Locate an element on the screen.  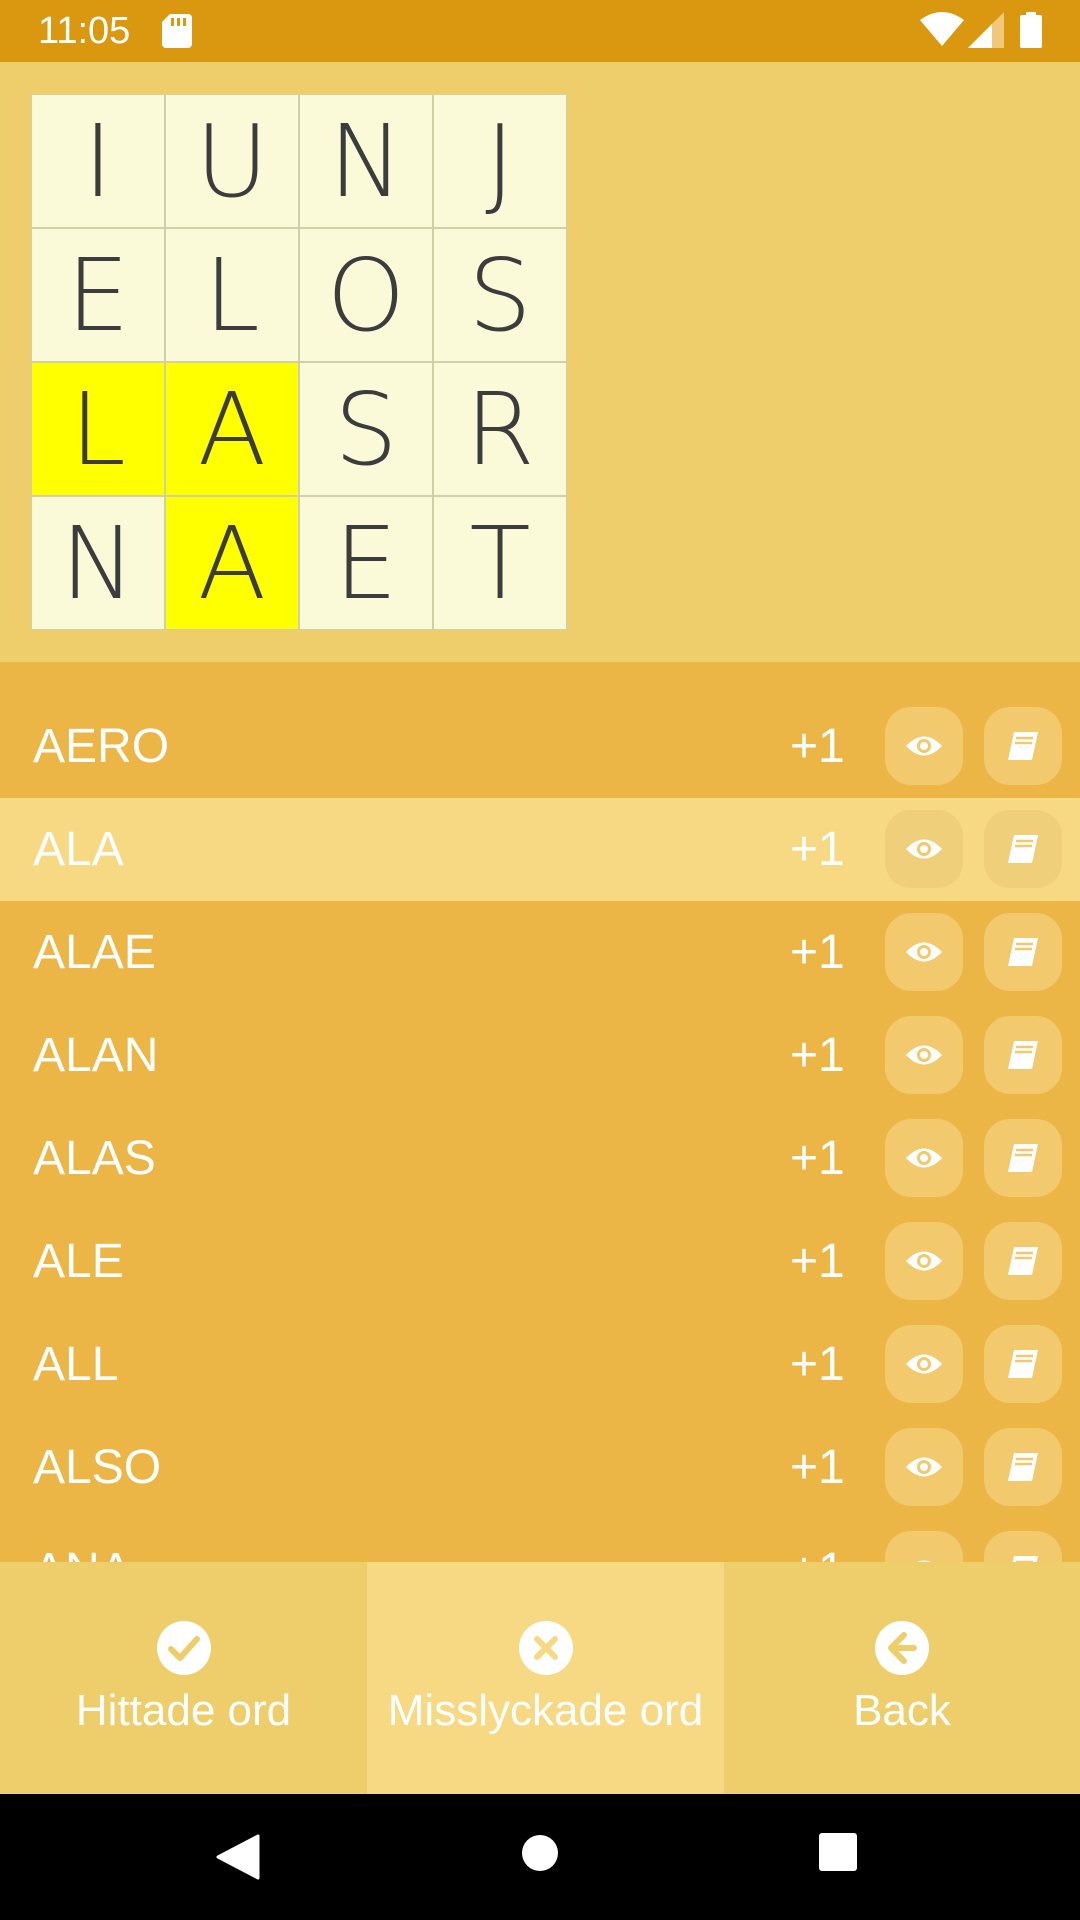
word-label: ANA is located at coordinates (82, 1540).